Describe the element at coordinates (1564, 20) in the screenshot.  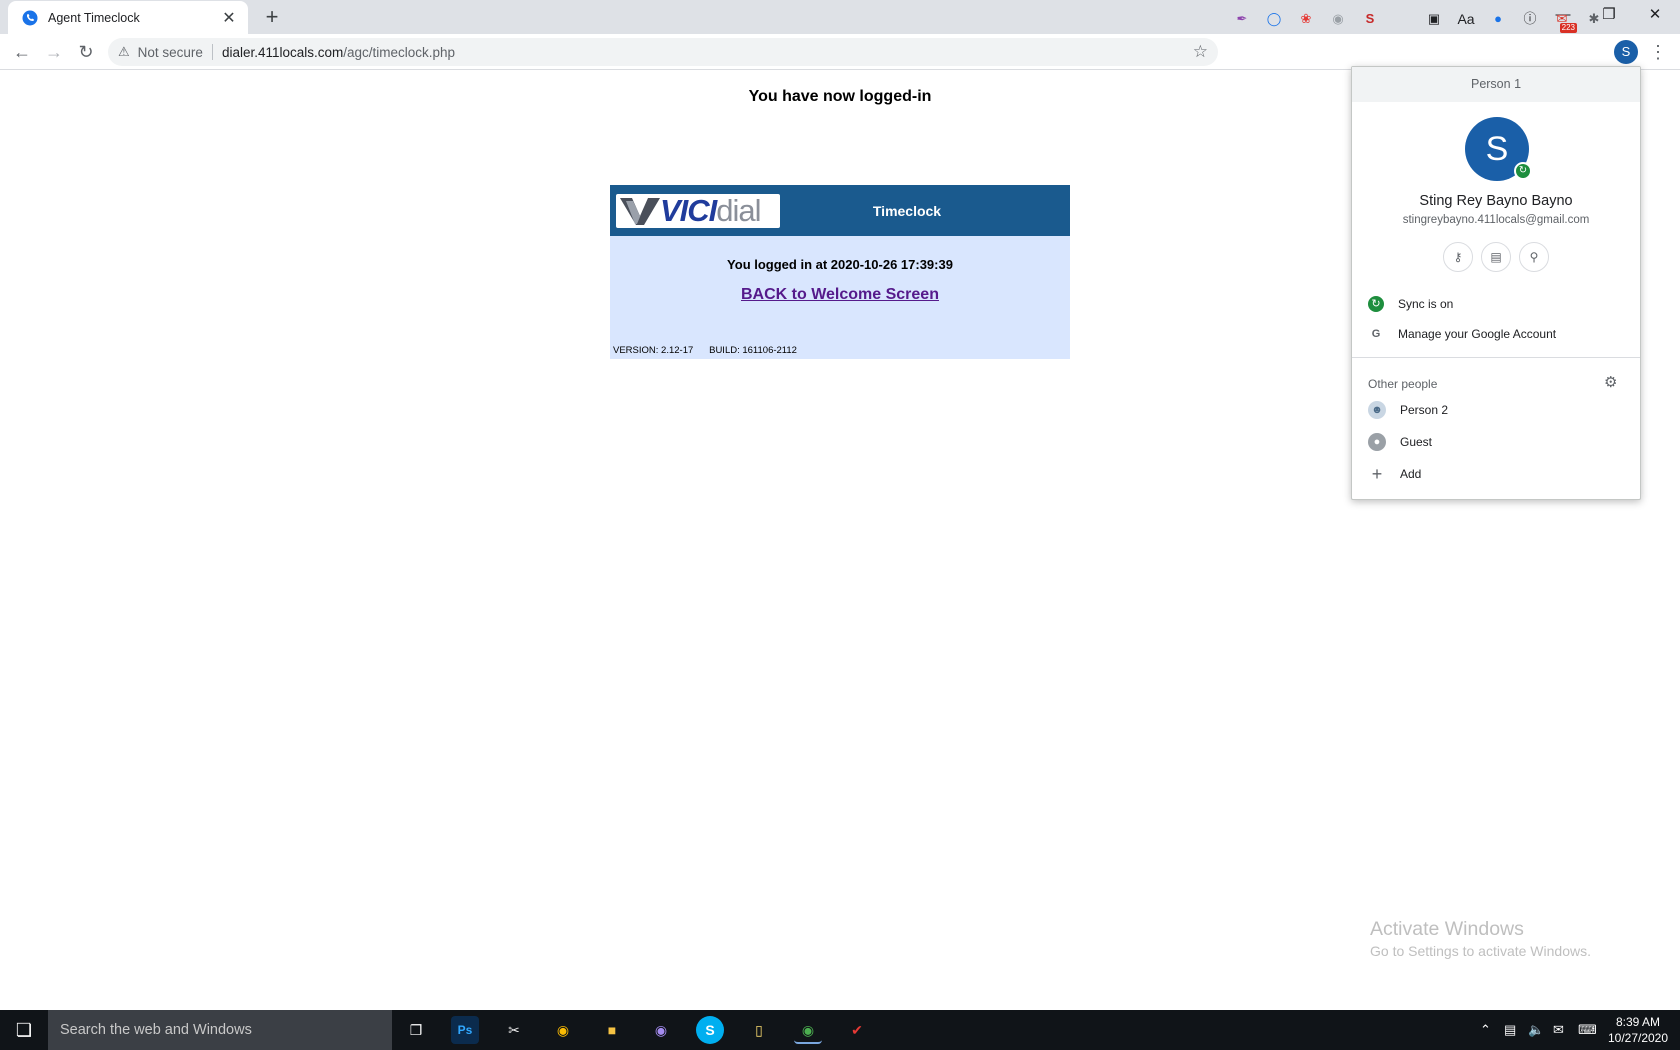
I see `mail-extension-icon: ✉ 223` at that location.